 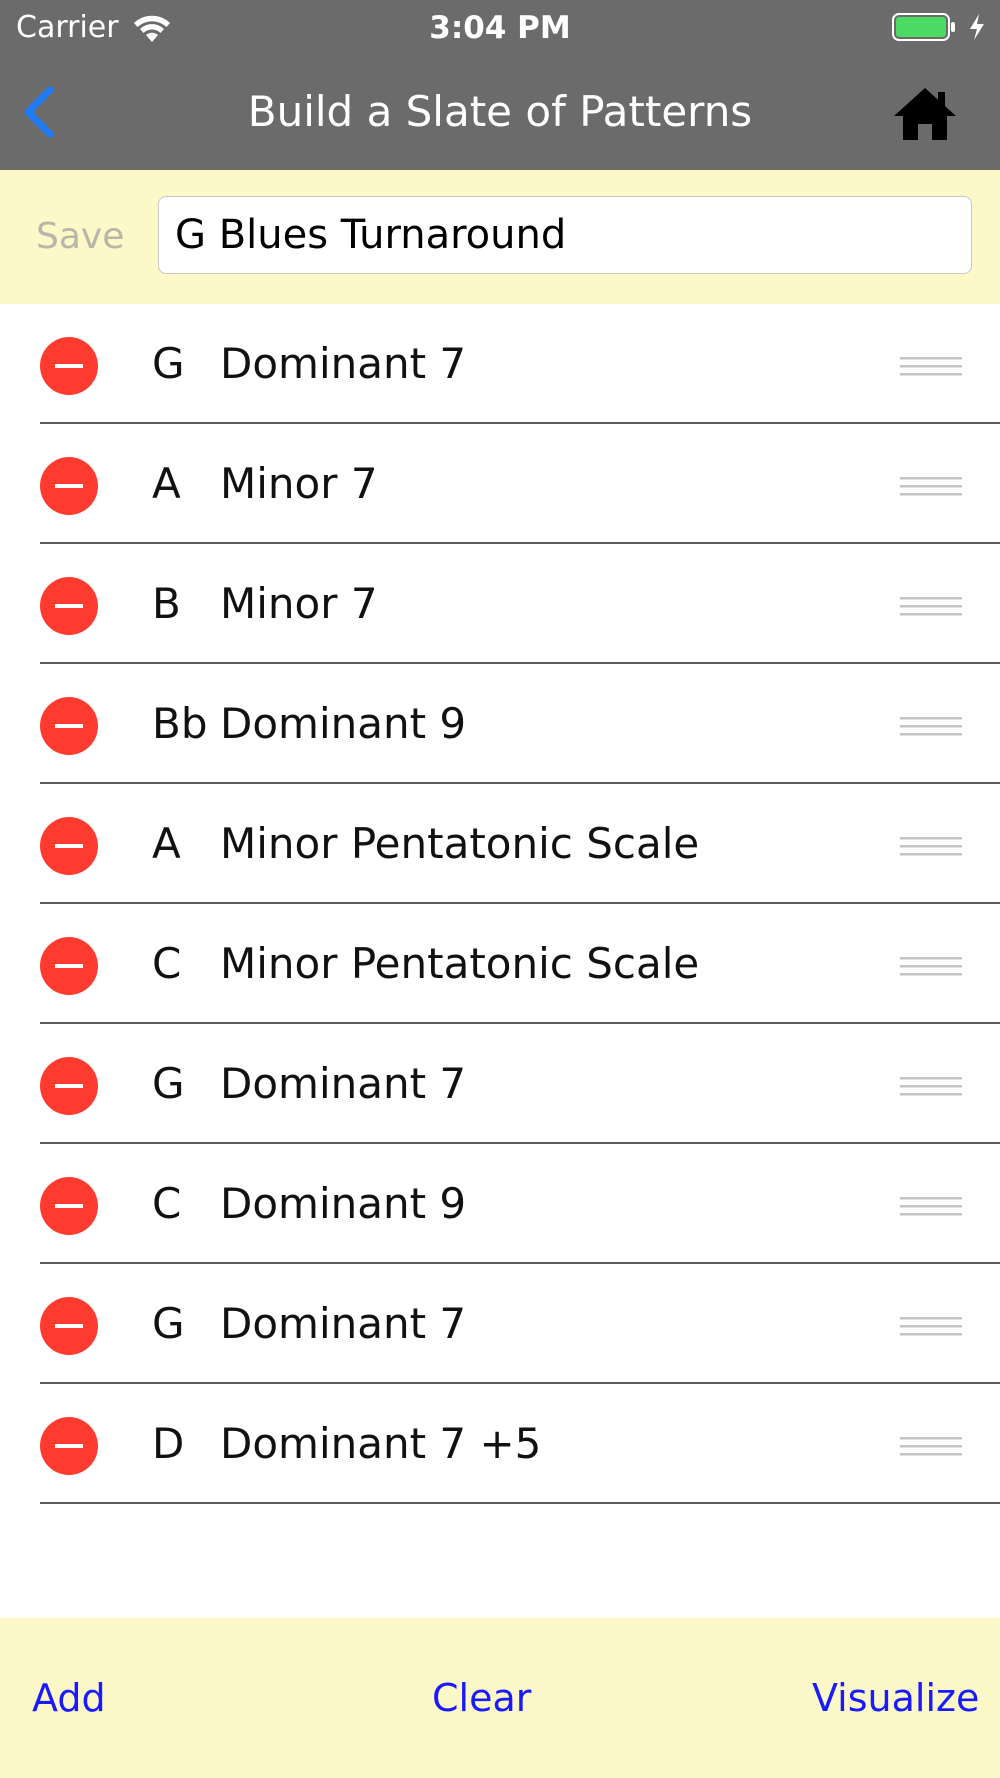 I want to click on page-title: Build a Slate of Patterns, so click(x=500, y=111).